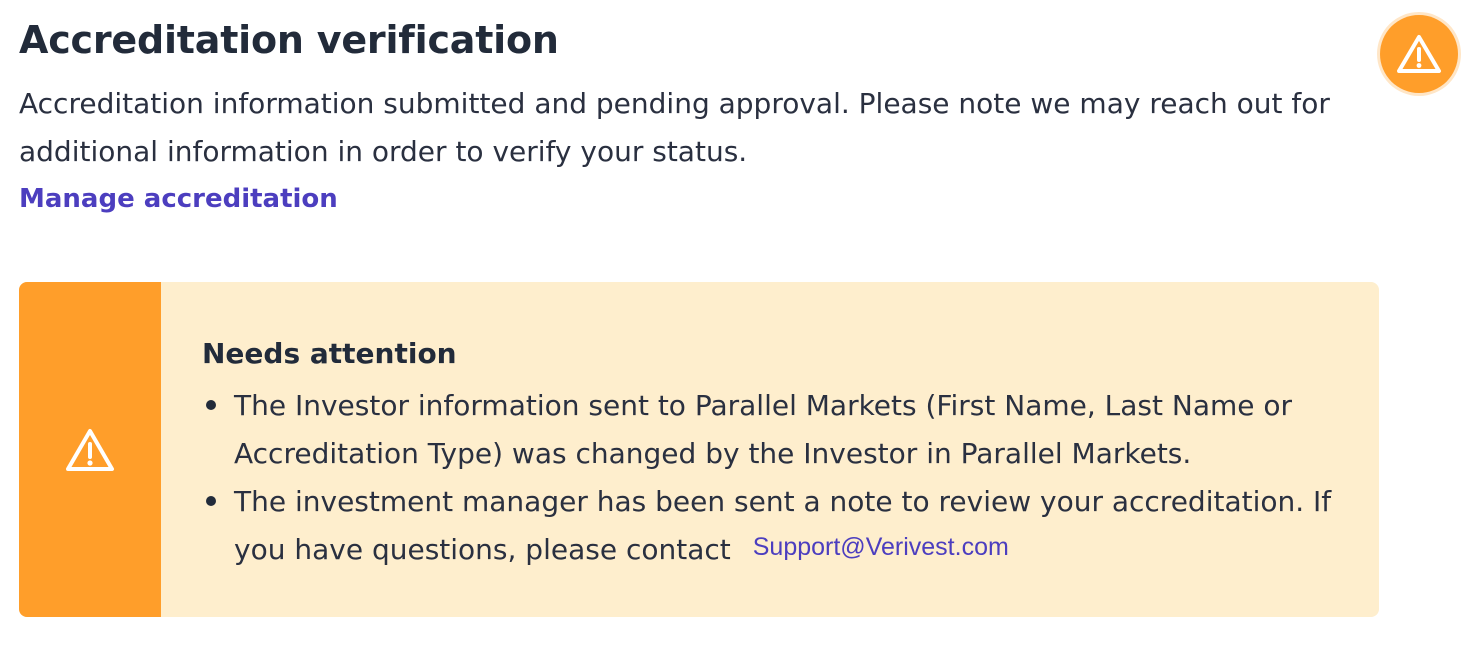 This screenshot has width=1474, height=654. Describe the element at coordinates (289, 40) in the screenshot. I see `page-title: Accreditation verification` at that location.